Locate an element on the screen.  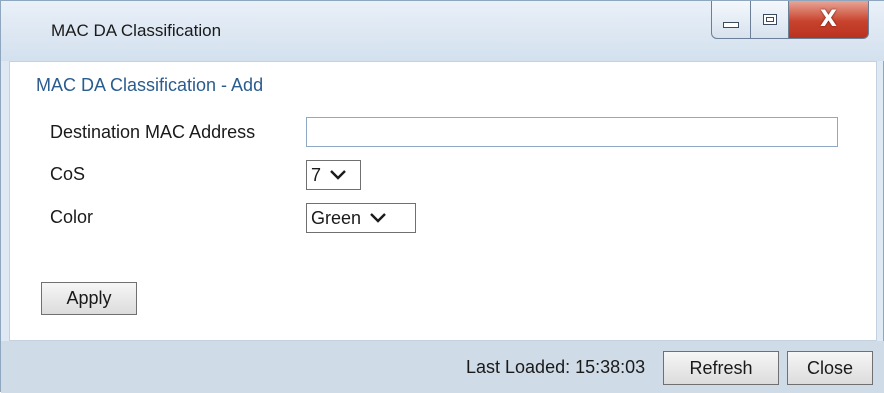
section-title: MAC DA Classification - Add is located at coordinates (150, 85).